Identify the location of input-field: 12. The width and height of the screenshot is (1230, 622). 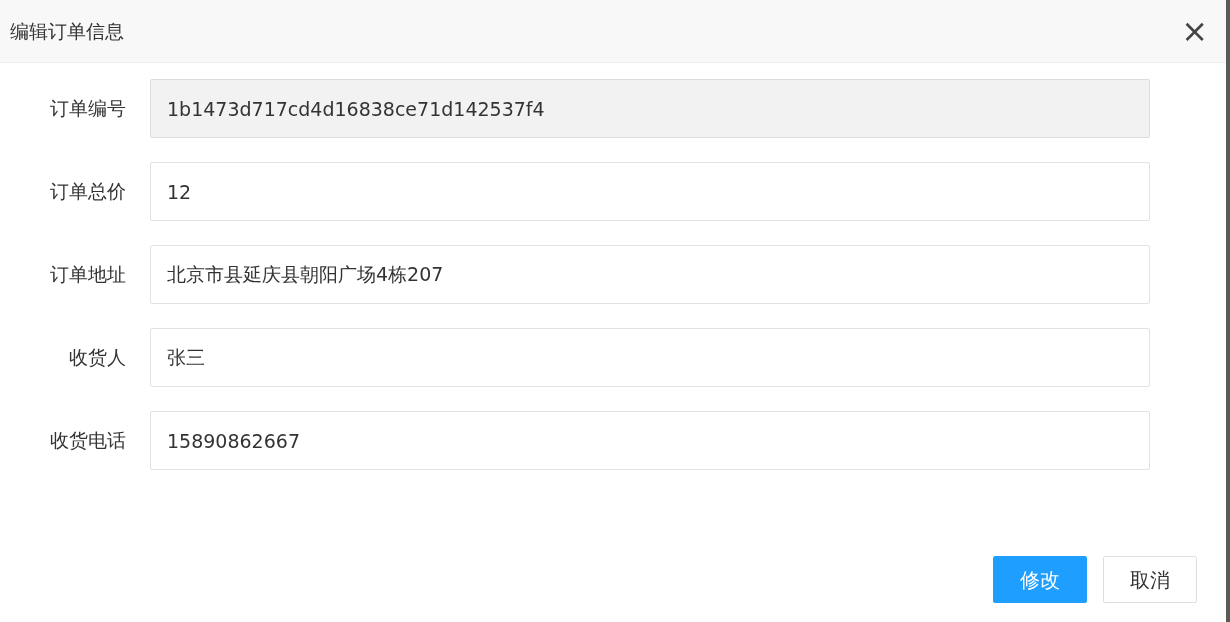
(650, 191).